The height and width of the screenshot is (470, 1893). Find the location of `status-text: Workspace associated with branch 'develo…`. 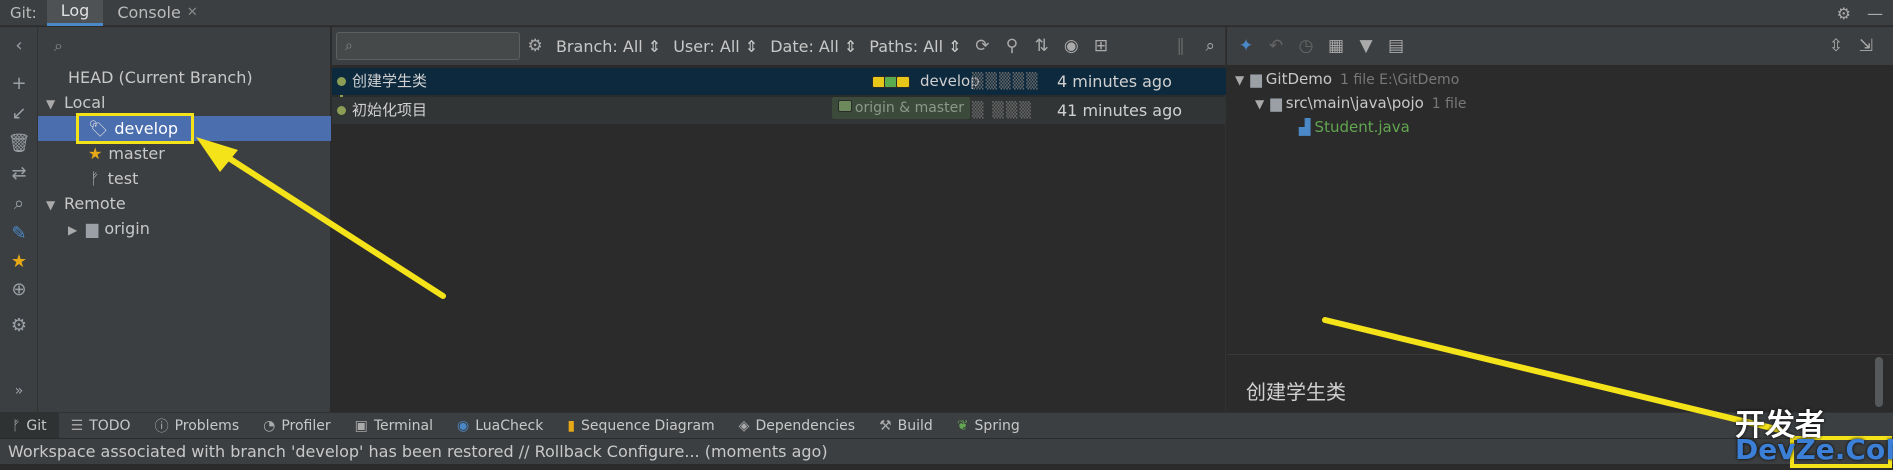

status-text: Workspace associated with branch 'develo… is located at coordinates (418, 451).